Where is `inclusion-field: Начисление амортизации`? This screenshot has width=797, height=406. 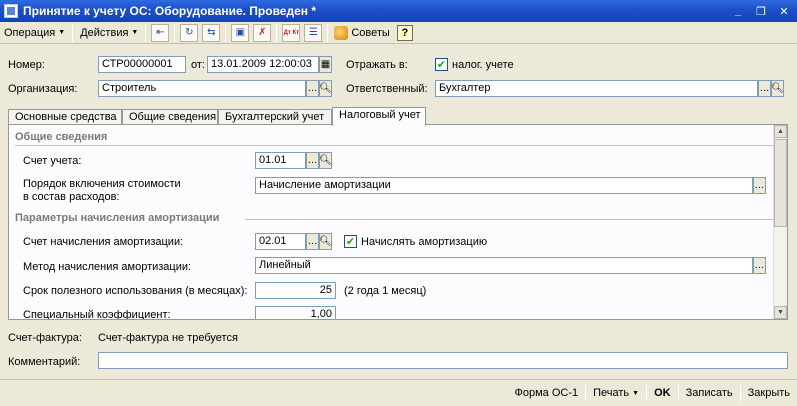 inclusion-field: Начисление амортизации is located at coordinates (504, 185).